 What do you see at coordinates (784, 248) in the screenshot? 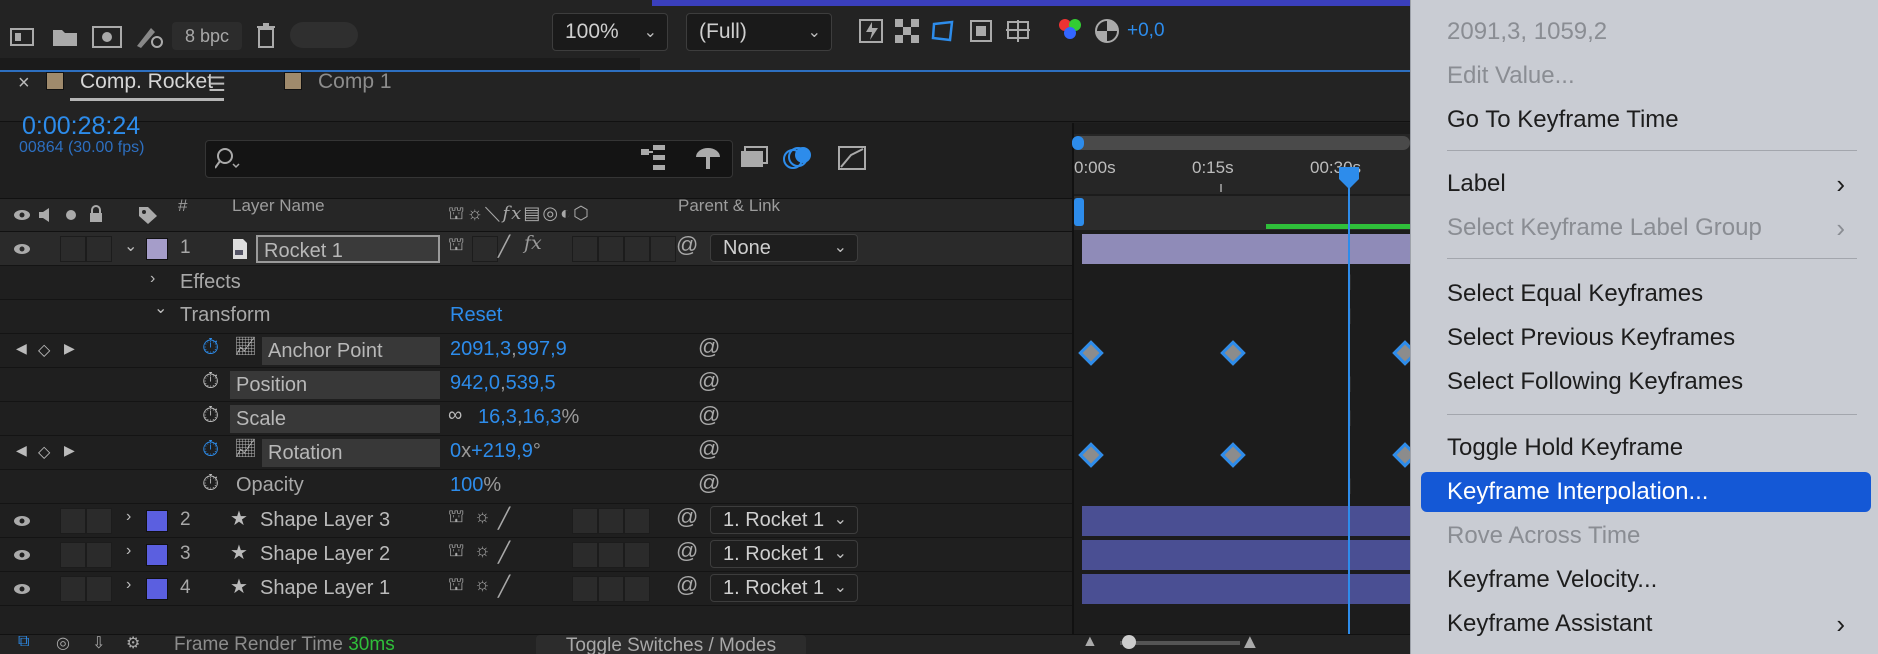
I see `parent-dropdown: None ⌄` at bounding box center [784, 248].